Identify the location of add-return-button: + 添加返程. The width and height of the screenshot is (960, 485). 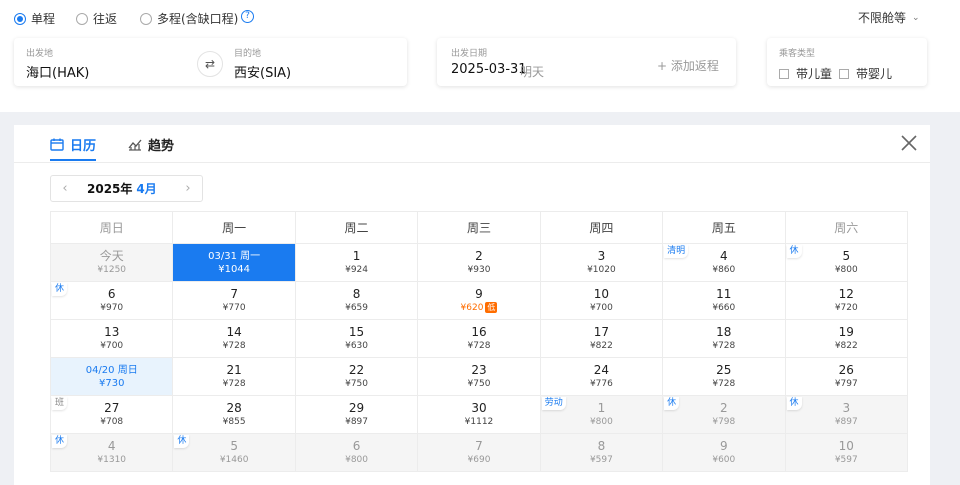
(688, 65).